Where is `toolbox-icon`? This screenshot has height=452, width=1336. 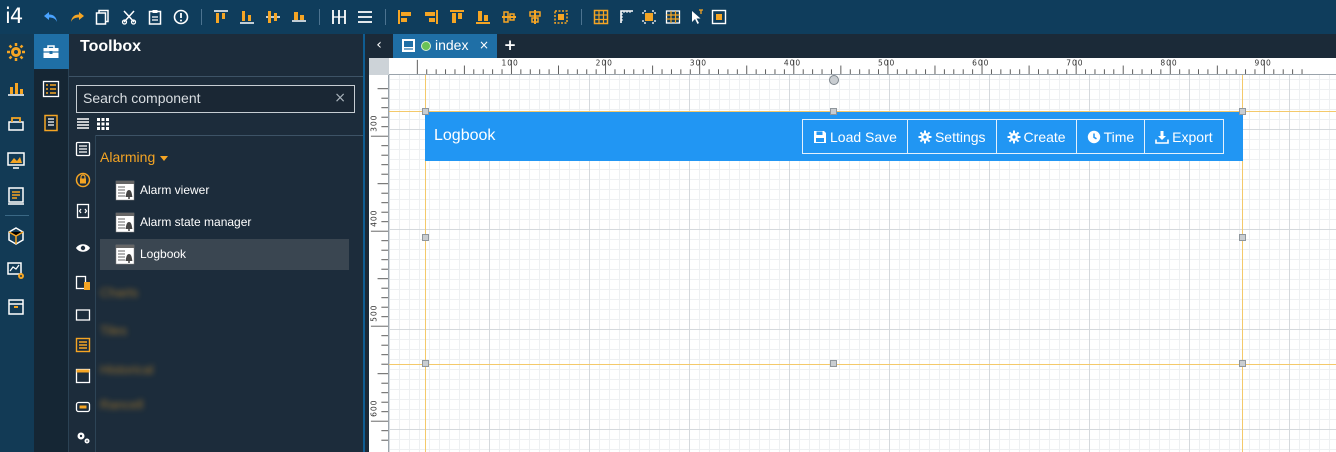 toolbox-icon is located at coordinates (51, 52).